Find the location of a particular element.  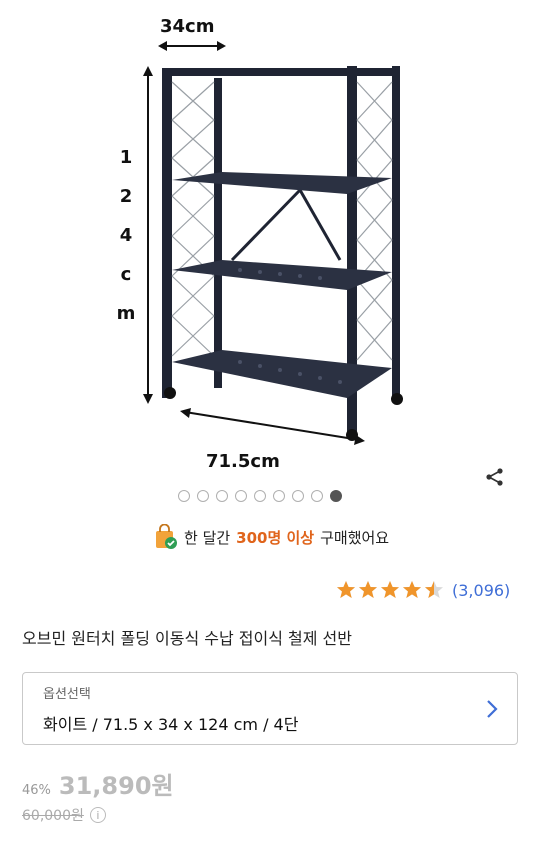

rating-summary: (3,096) is located at coordinates (423, 590).